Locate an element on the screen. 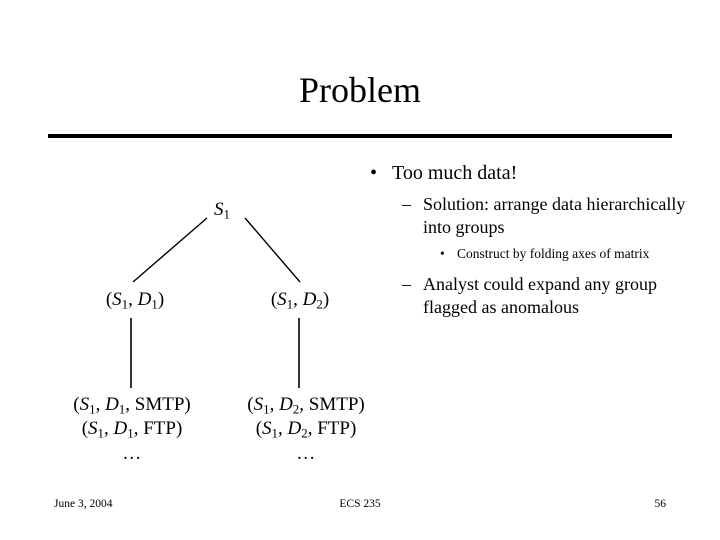 This screenshot has height=540, width=720. tree-node-root: S1 is located at coordinates (222, 209).